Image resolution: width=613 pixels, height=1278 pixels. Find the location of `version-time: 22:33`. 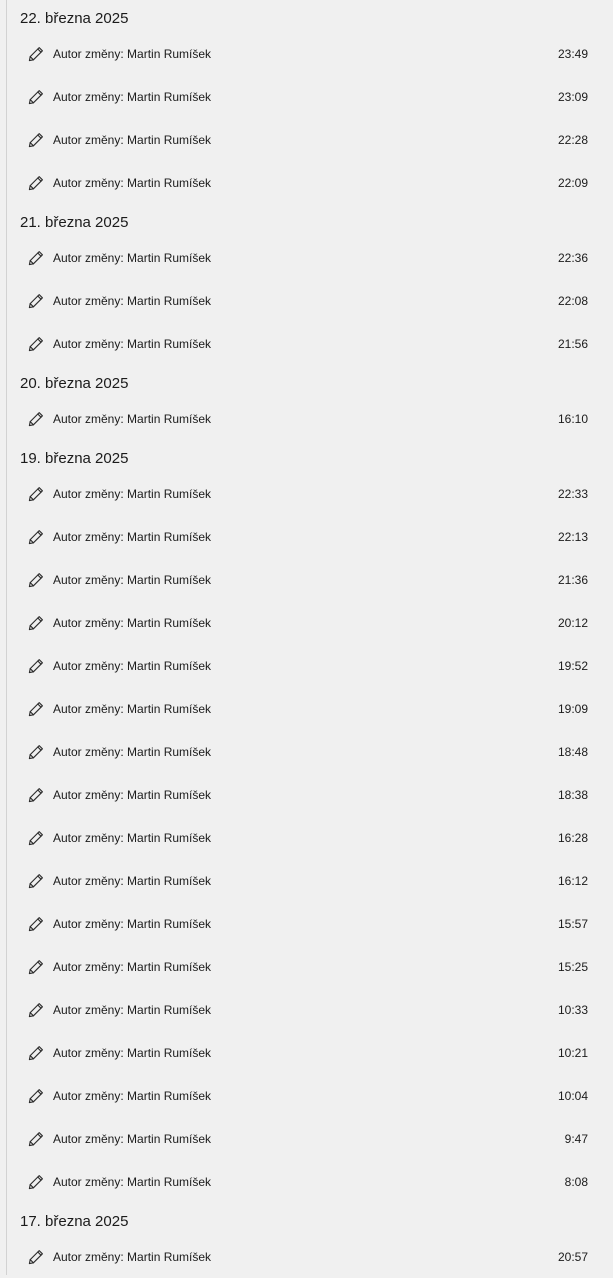

version-time: 22:33 is located at coordinates (572, 493).